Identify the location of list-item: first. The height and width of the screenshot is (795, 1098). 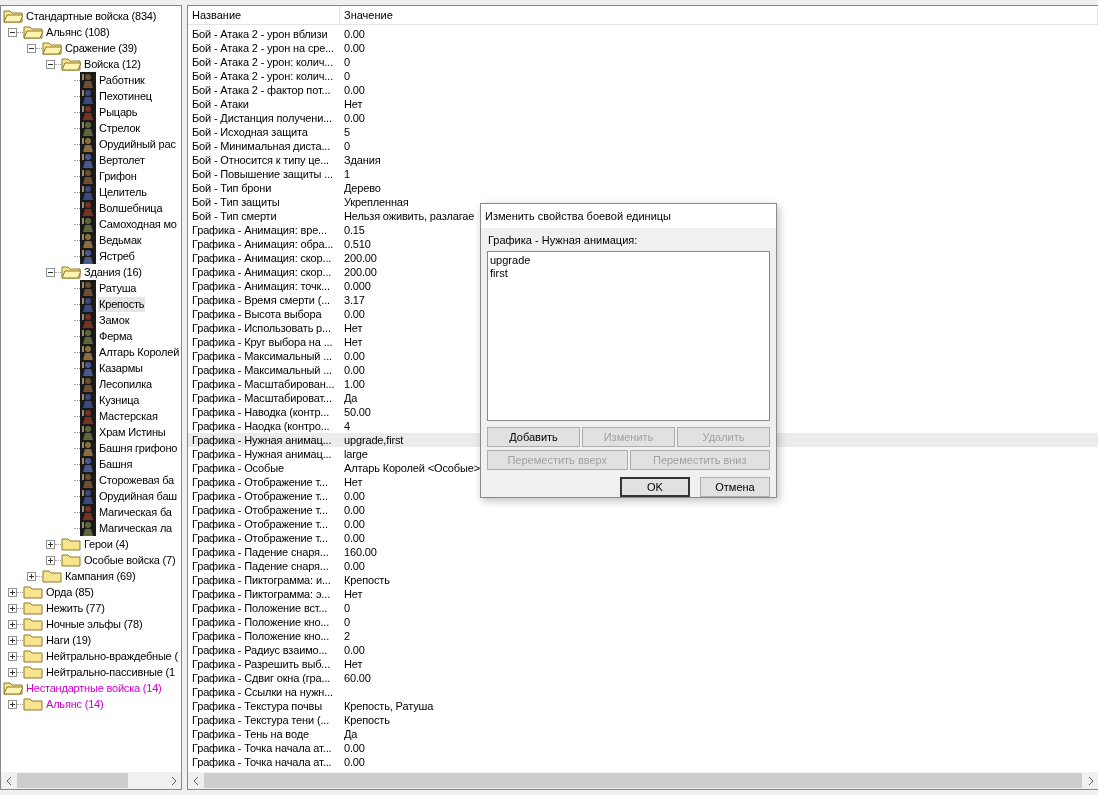
(628, 273).